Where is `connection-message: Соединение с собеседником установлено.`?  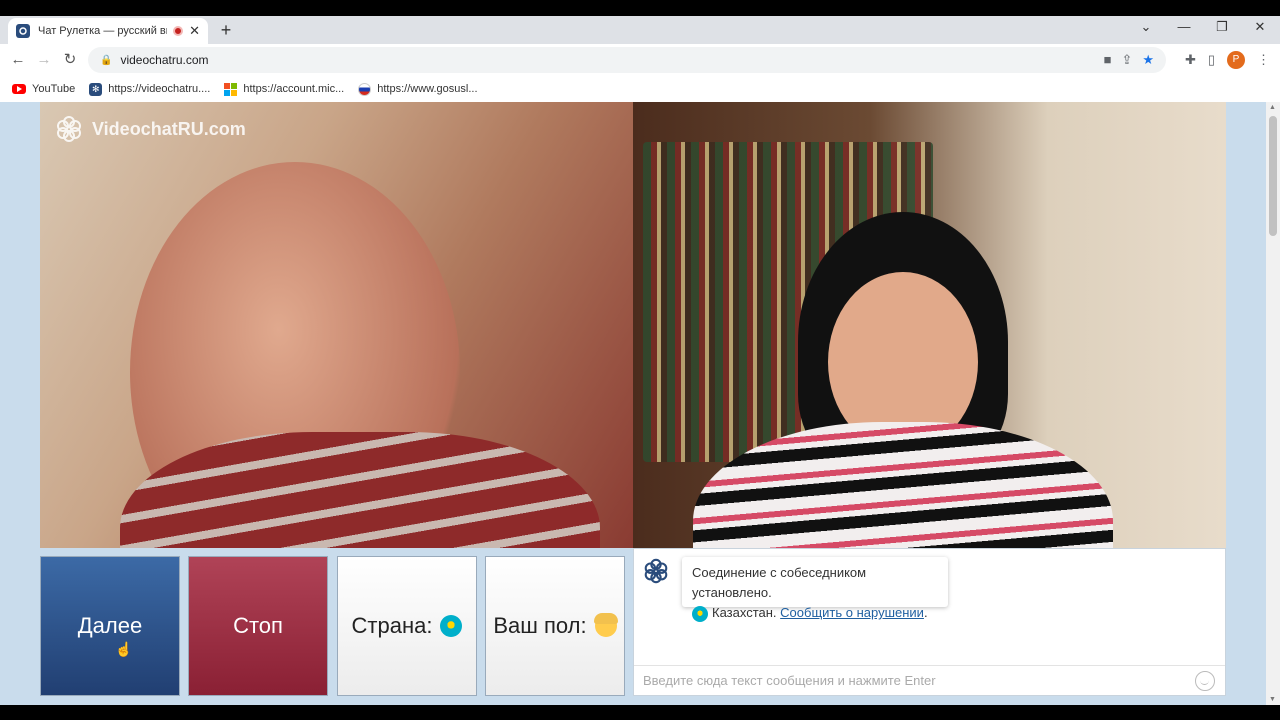
connection-message: Соединение с собеседником установлено. is located at coordinates (779, 582).